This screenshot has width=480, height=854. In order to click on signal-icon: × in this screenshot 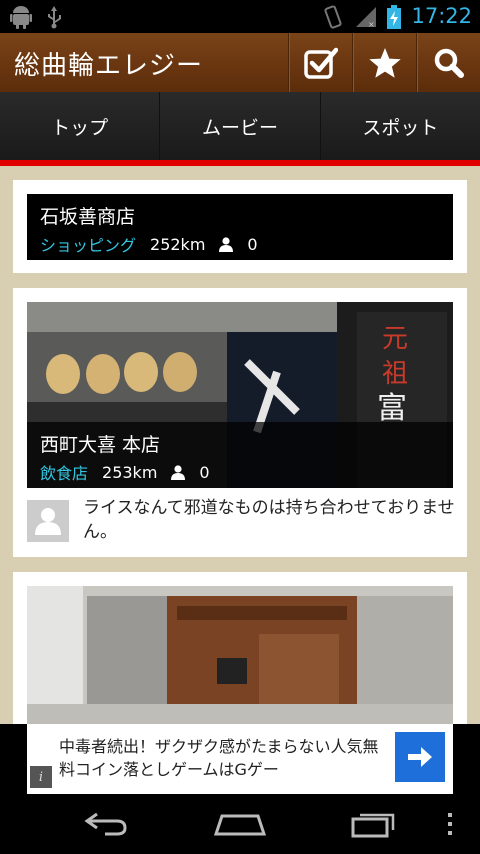, I will do `click(366, 17)`.